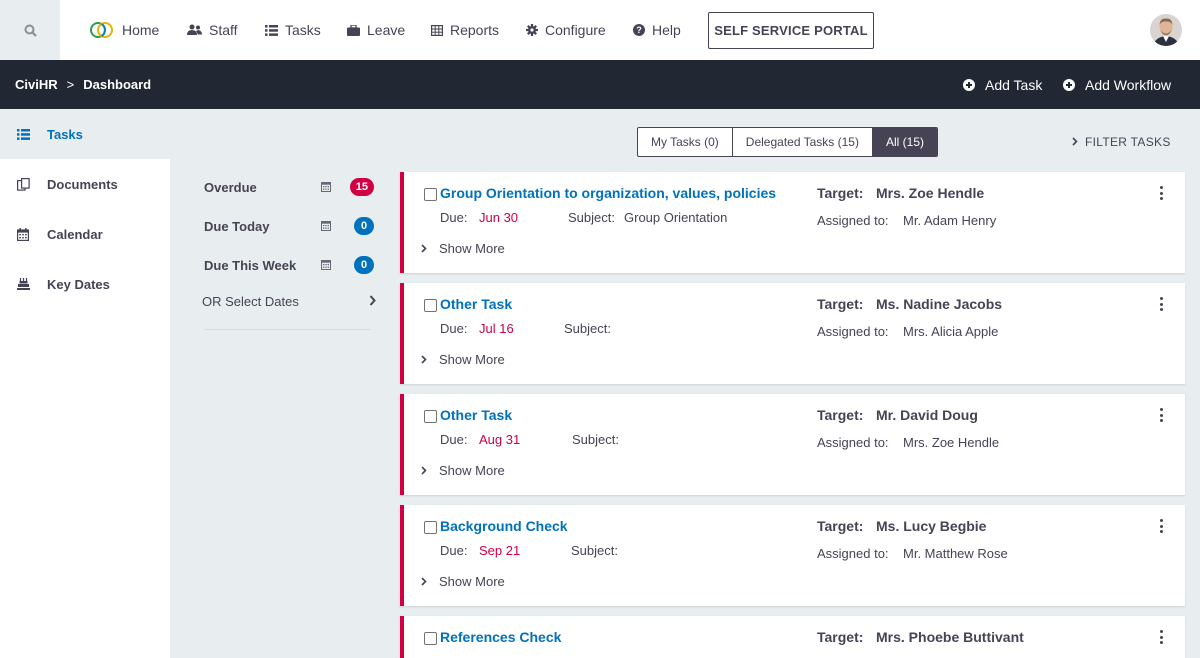  What do you see at coordinates (969, 85) in the screenshot?
I see `plus-circle-icon` at bounding box center [969, 85].